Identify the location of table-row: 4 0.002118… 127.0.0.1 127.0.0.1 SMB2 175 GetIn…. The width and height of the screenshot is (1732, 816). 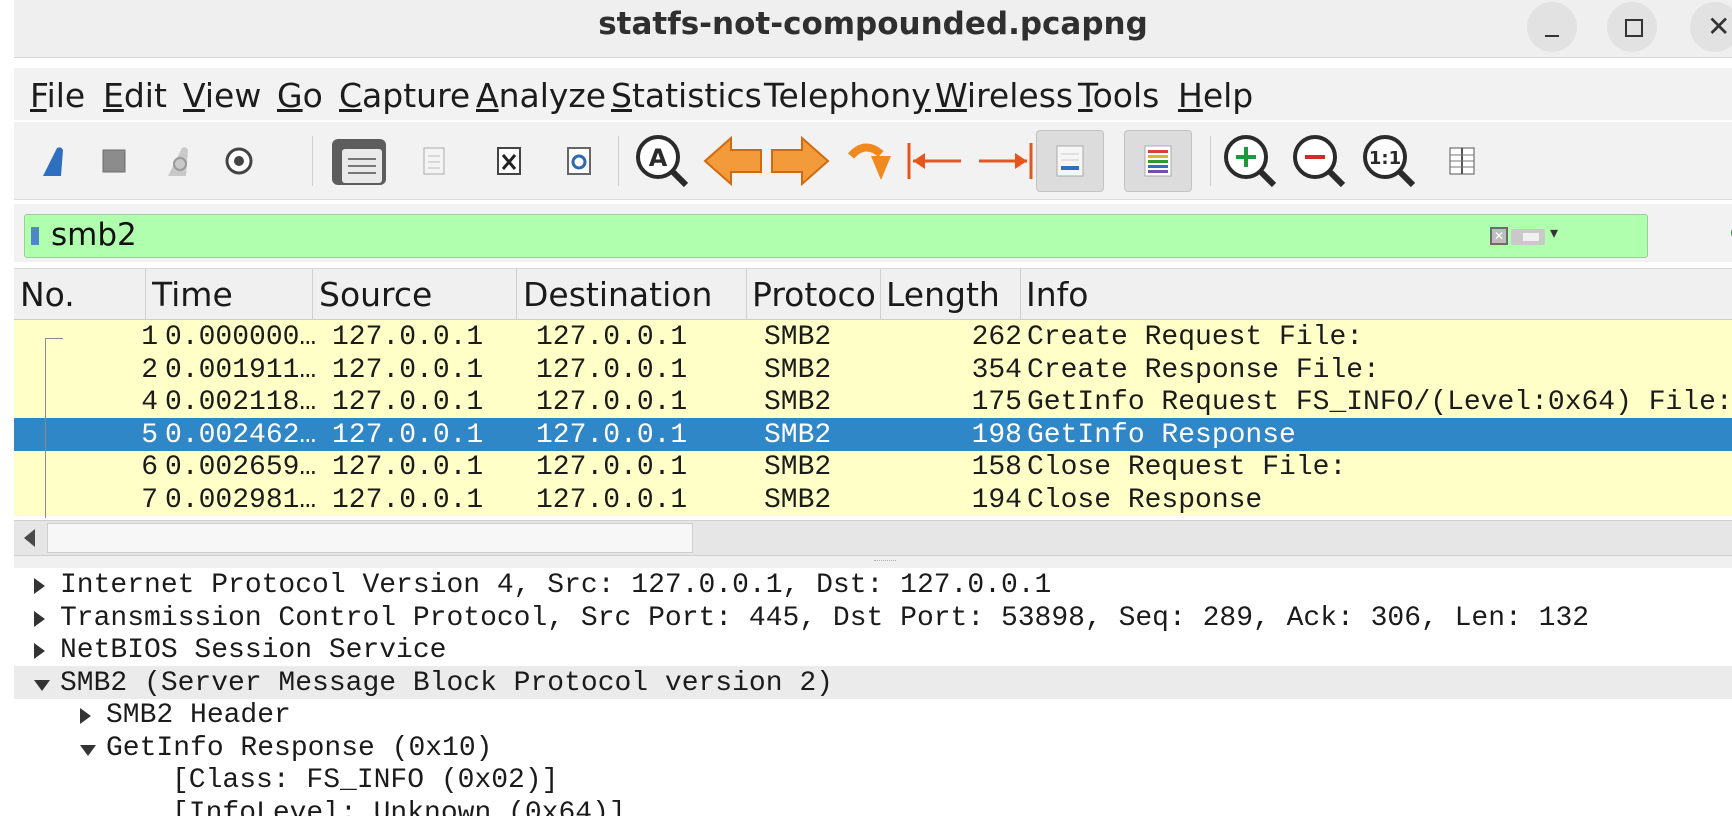
(873, 401).